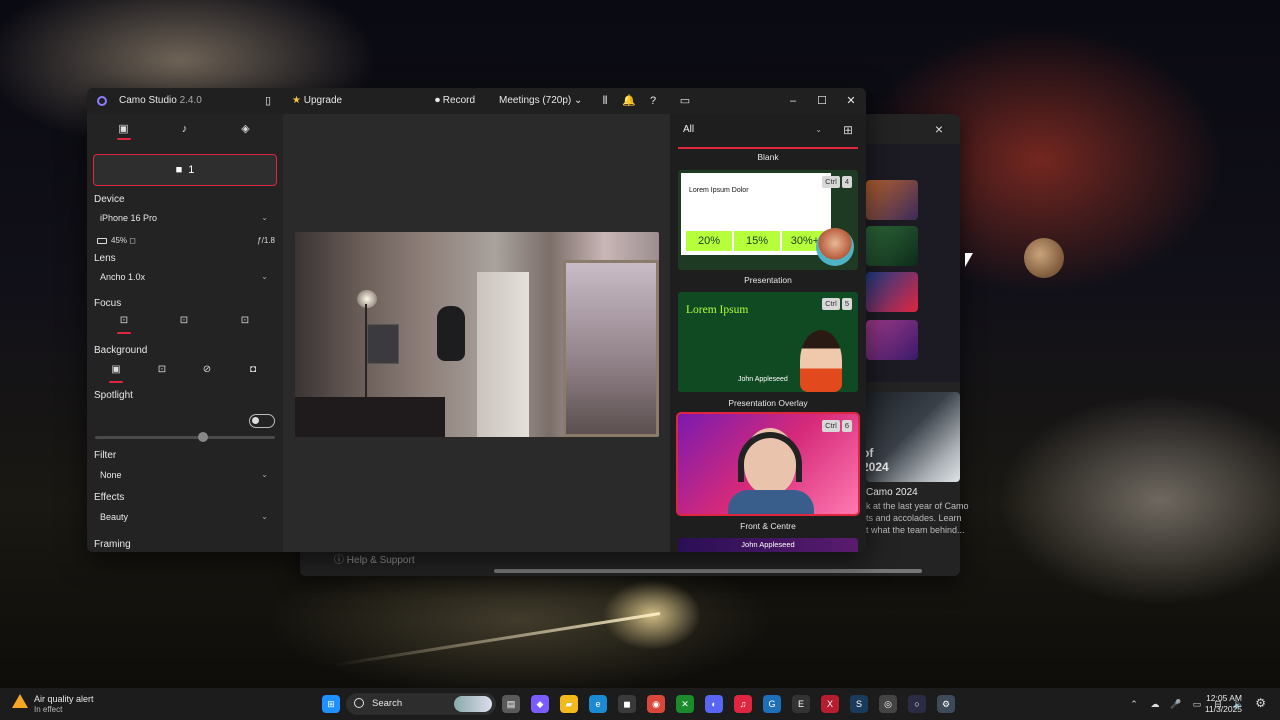 This screenshot has width=1280, height=720. I want to click on settings-app-icon: ⚙, so click(946, 704).